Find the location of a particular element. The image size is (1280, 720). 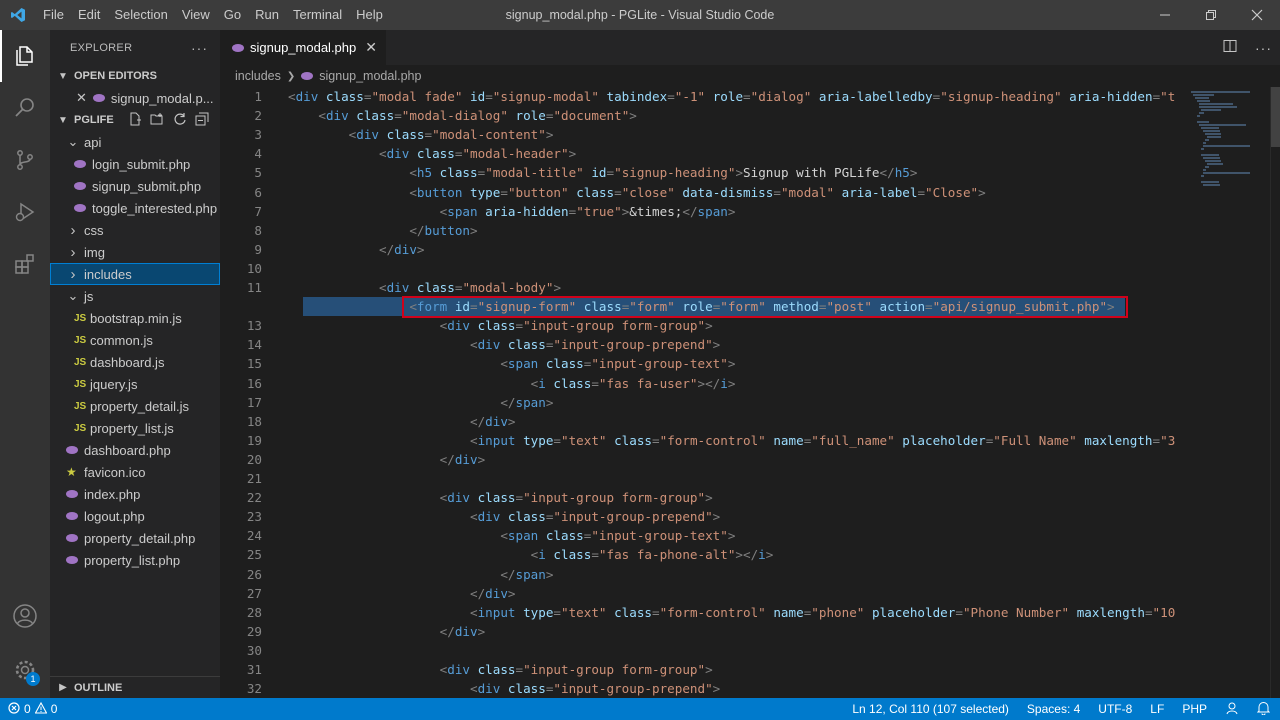

minimize-button is located at coordinates (1165, 15).